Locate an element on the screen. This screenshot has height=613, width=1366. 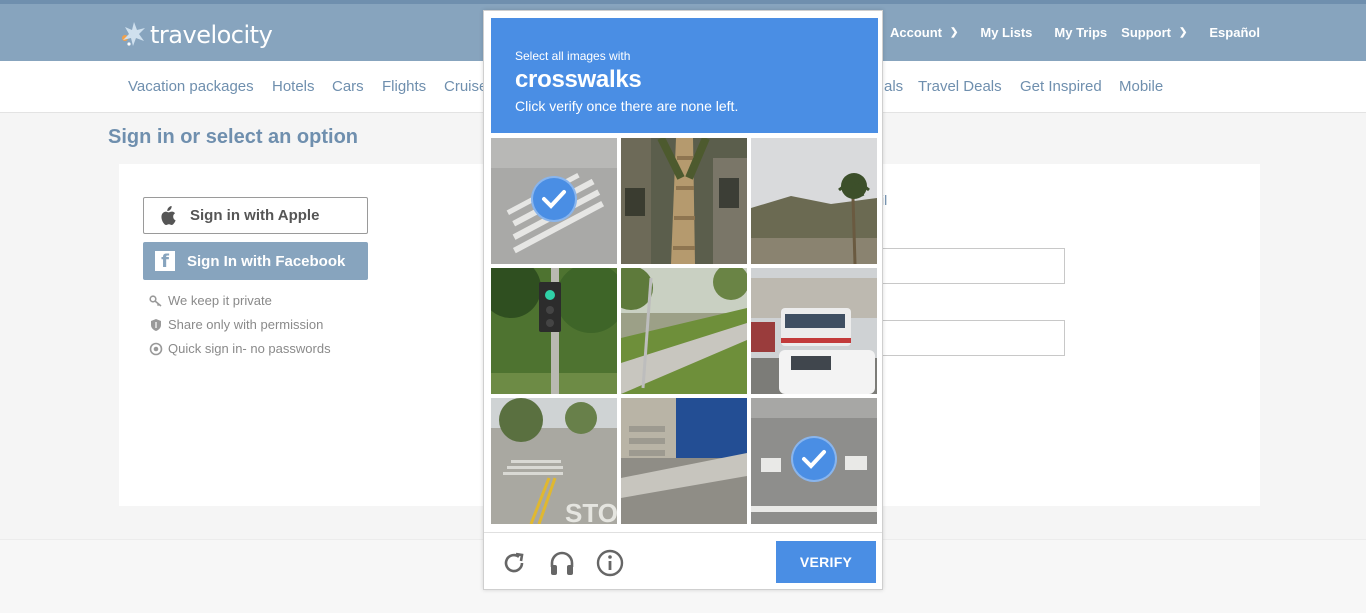
account-label: Account is located at coordinates (916, 32).